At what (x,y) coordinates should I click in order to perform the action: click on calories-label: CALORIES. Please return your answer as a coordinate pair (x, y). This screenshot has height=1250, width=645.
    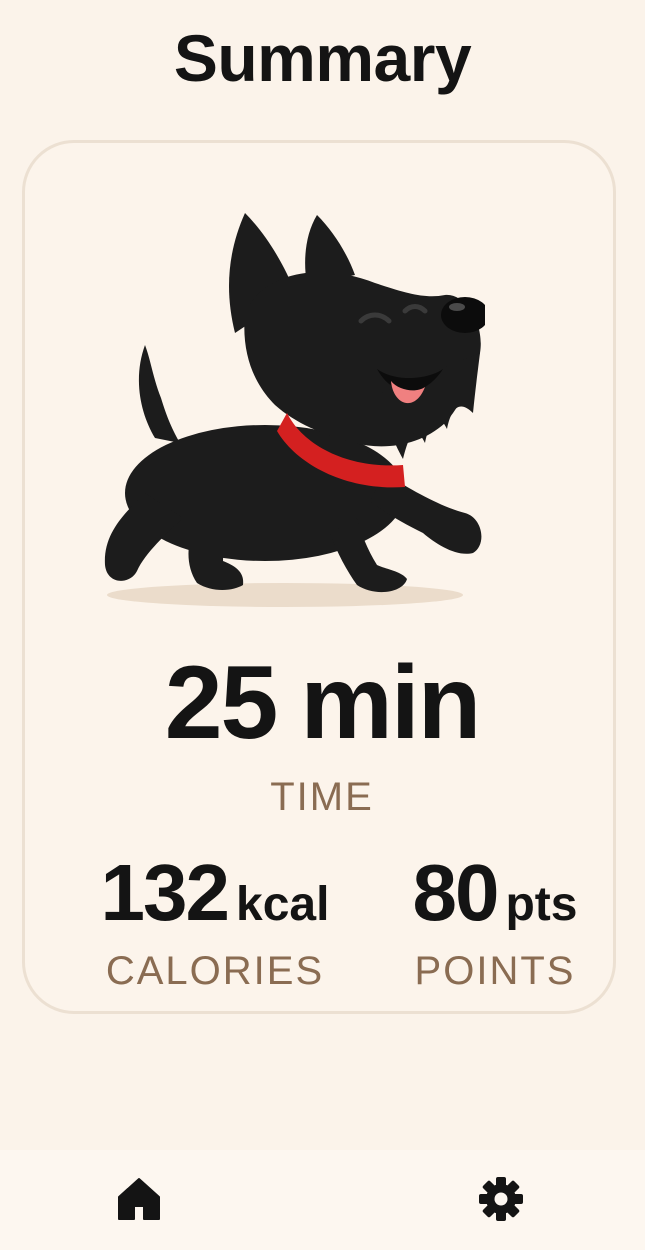
    Looking at the image, I should click on (215, 971).